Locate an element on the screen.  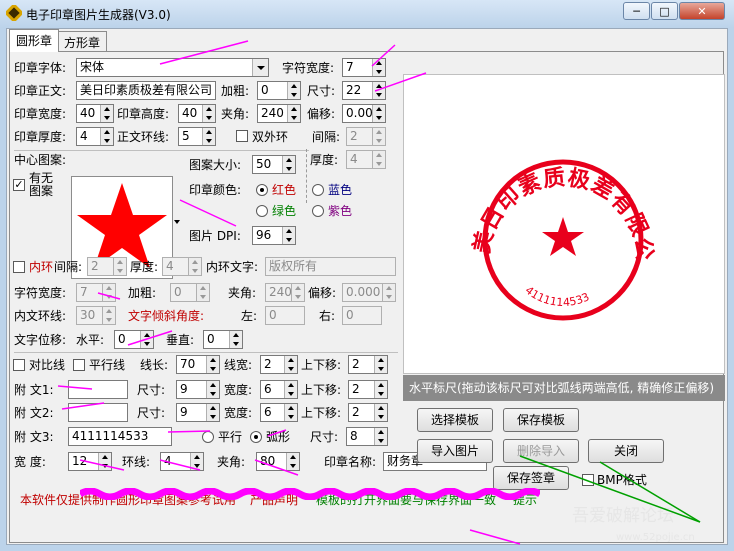
thickness-spinner: 4 is located at coordinates (95, 136).